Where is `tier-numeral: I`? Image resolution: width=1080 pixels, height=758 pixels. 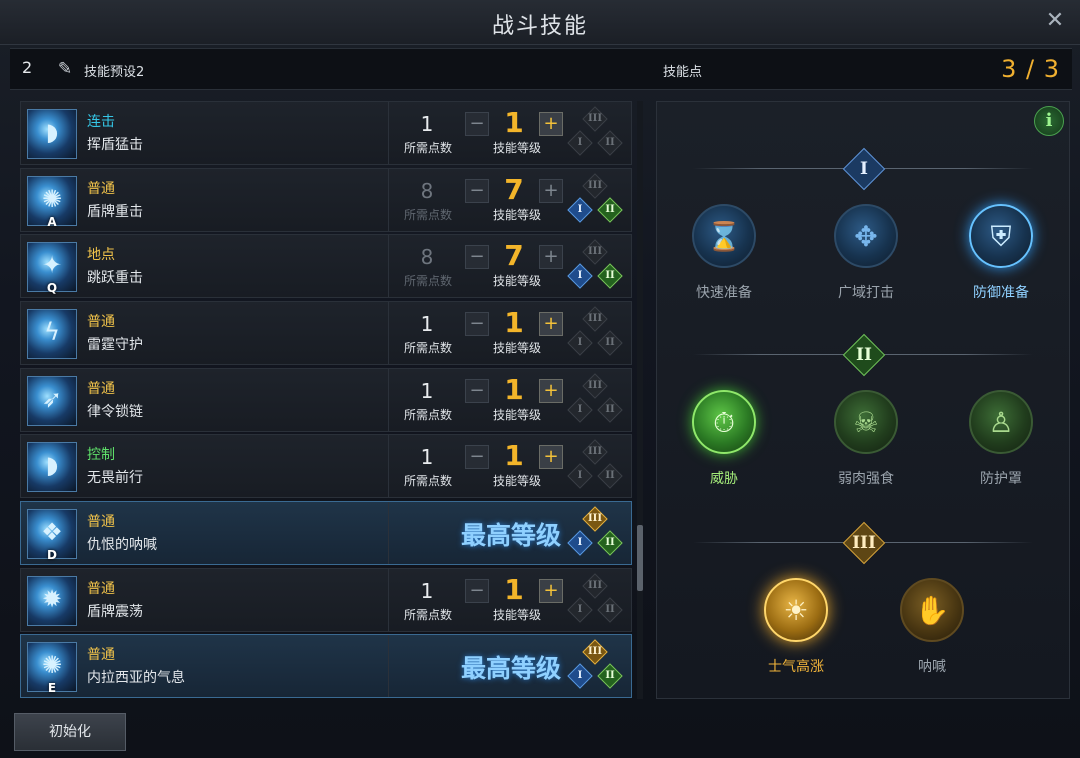
tier-numeral: I is located at coordinates (864, 169).